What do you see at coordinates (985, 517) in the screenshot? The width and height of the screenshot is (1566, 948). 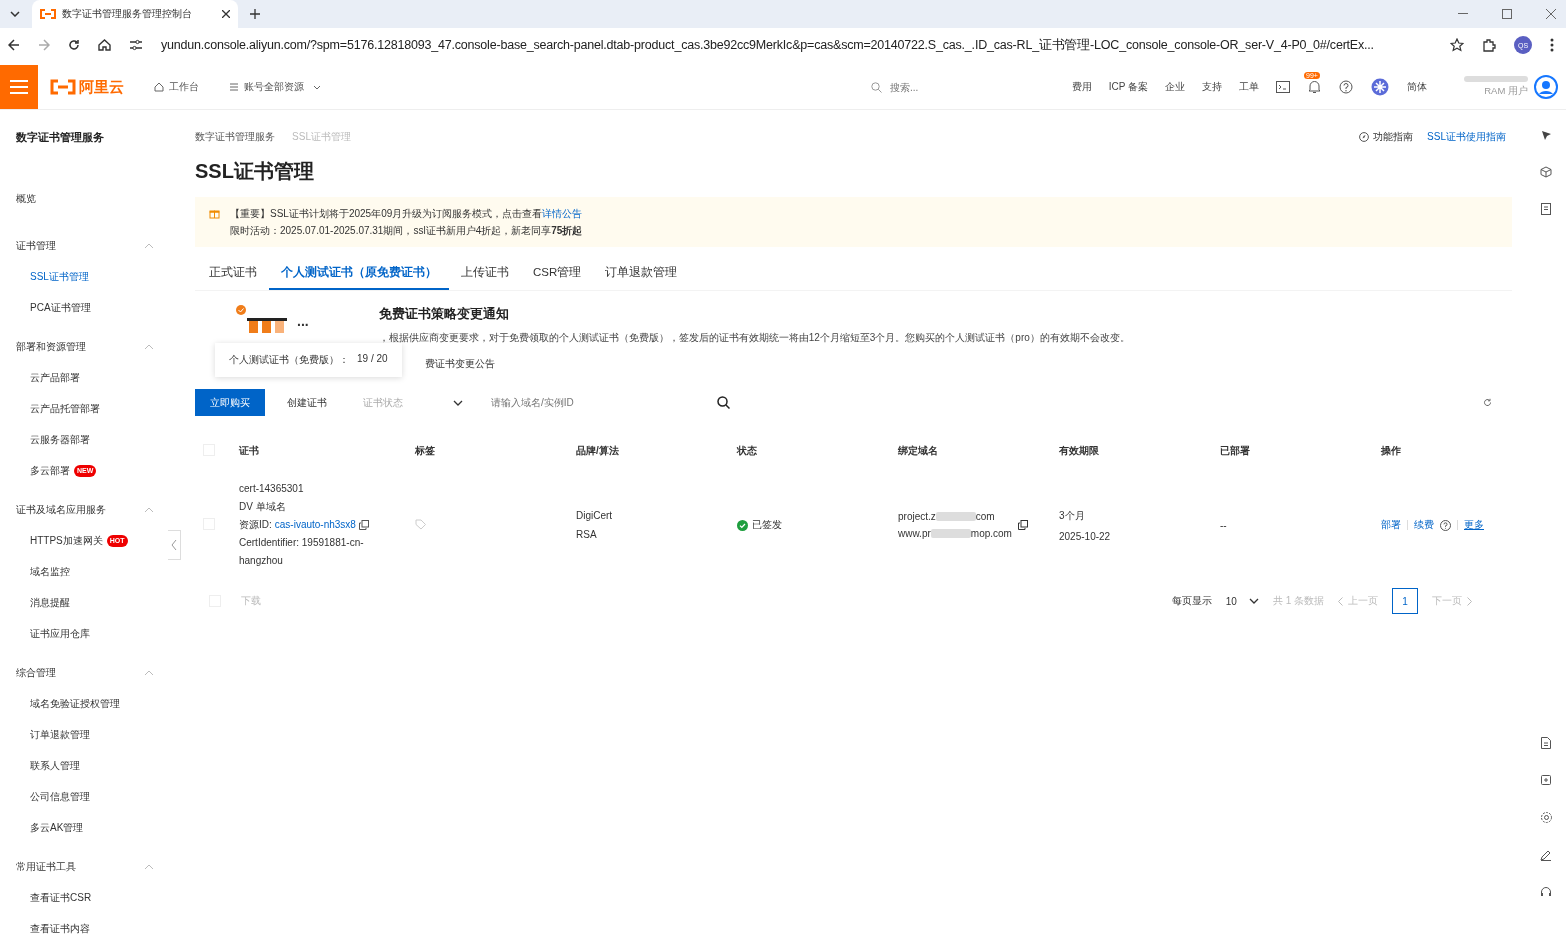 I see `domain-text: com` at bounding box center [985, 517].